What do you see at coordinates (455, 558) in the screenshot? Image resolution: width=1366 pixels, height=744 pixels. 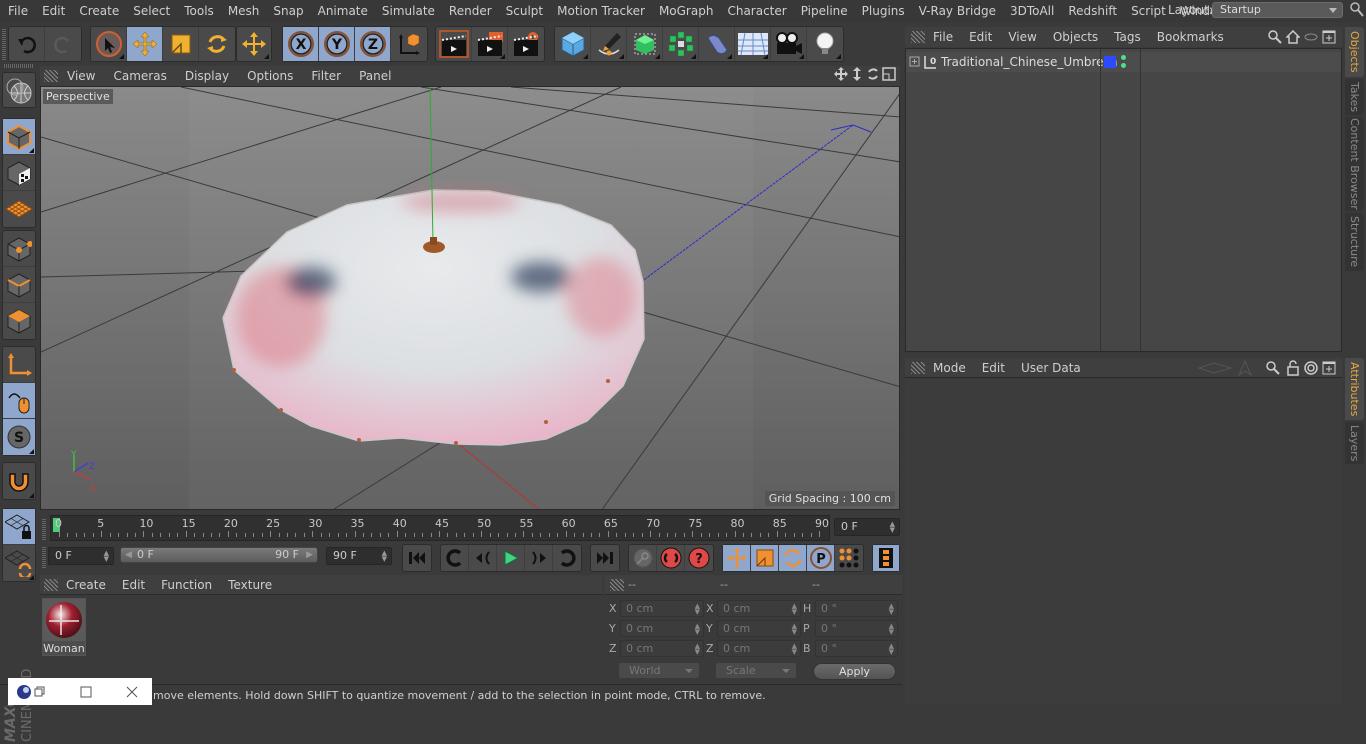 I see `prev-key-button` at bounding box center [455, 558].